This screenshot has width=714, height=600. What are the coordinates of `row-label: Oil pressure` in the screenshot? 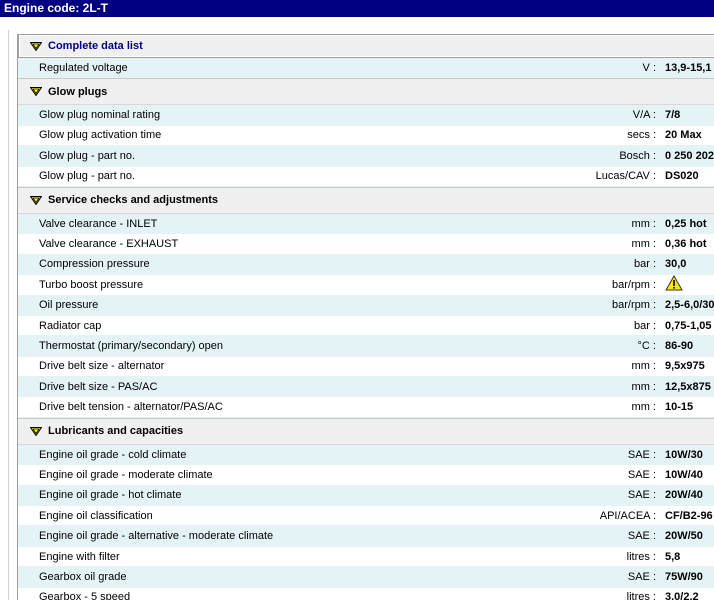 It's located at (69, 305).